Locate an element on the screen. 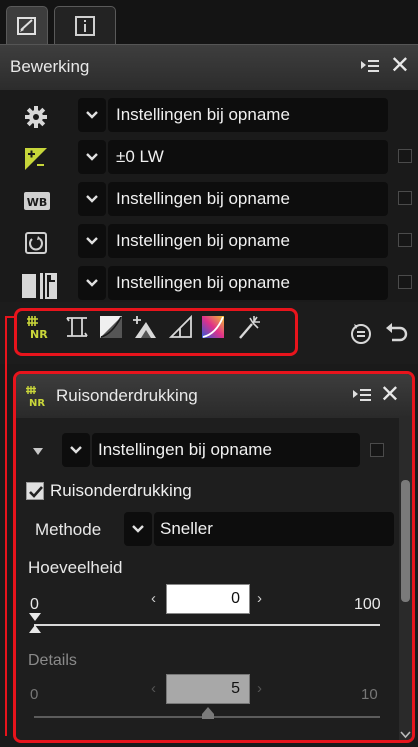 The width and height of the screenshot is (418, 747). noise-reduction-title: Ruisonderdrukking is located at coordinates (127, 395).